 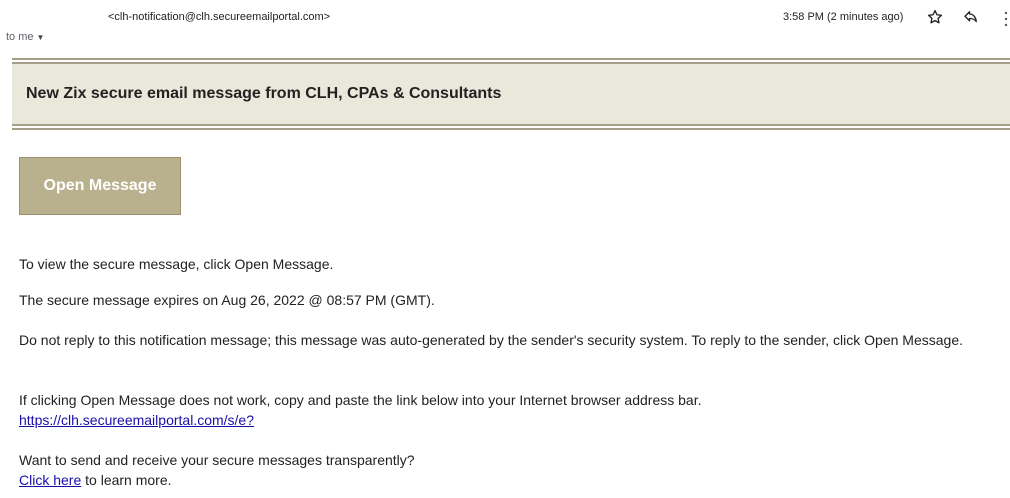 What do you see at coordinates (100, 186) in the screenshot?
I see `open-message-button: Open Message` at bounding box center [100, 186].